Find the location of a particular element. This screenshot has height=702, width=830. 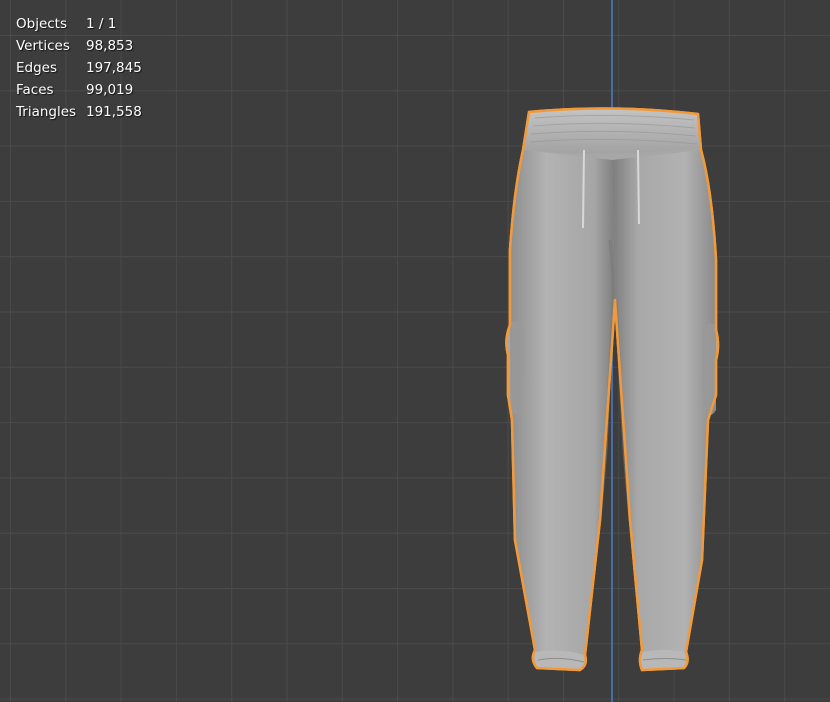

left-cargo-pocket is located at coordinates (517, 368).